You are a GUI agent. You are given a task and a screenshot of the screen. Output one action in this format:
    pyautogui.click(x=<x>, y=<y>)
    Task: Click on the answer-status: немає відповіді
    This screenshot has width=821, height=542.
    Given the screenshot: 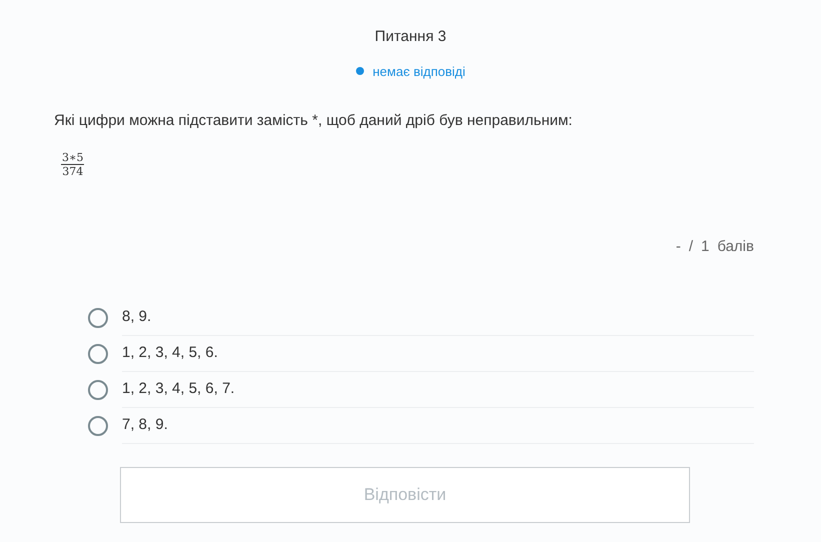 What is the action you would take?
    pyautogui.click(x=419, y=71)
    